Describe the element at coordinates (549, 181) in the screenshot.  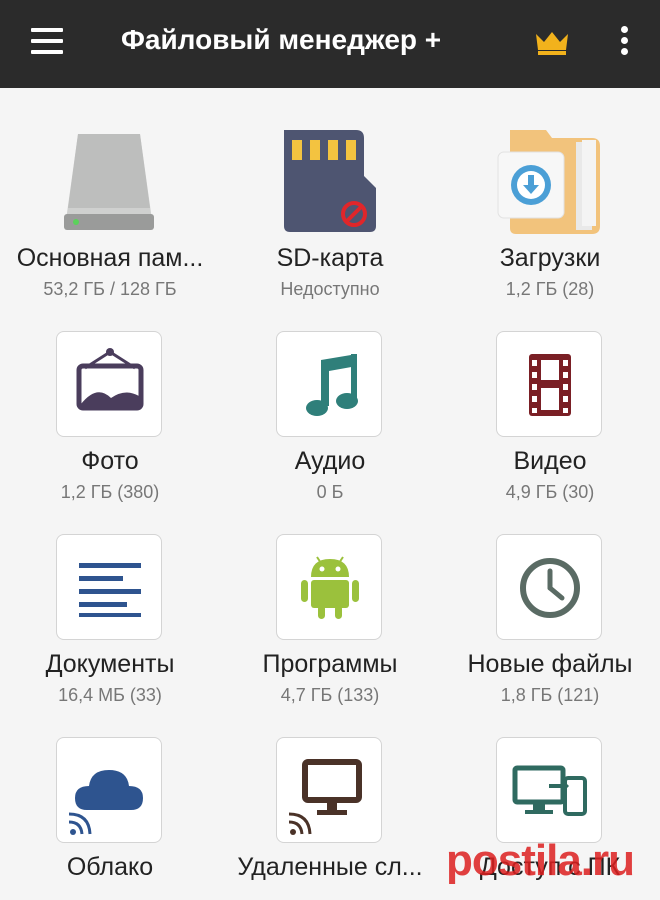
I see `downloads-folder-icon` at that location.